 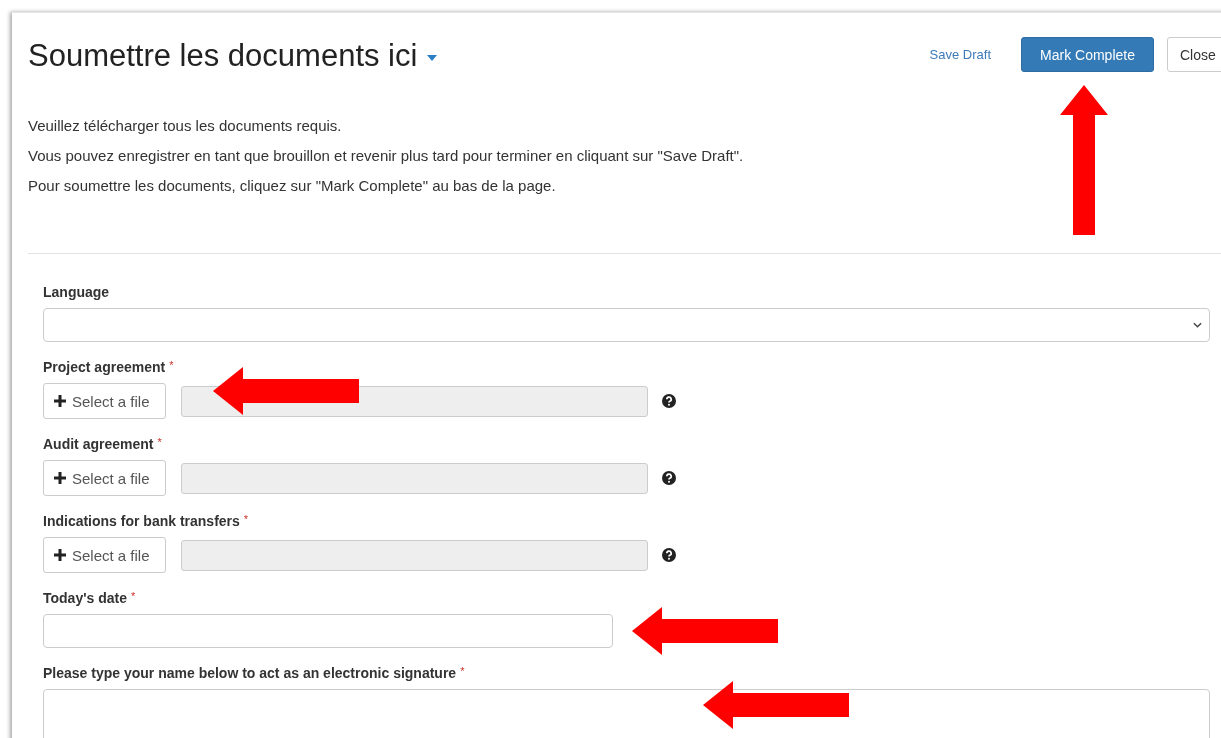 I want to click on instruction-text: Vous pouvez enregistrer en tant que brouillon et revenir plus tard pour terminer en cliquant sur "Save Draft"., so click(x=386, y=156).